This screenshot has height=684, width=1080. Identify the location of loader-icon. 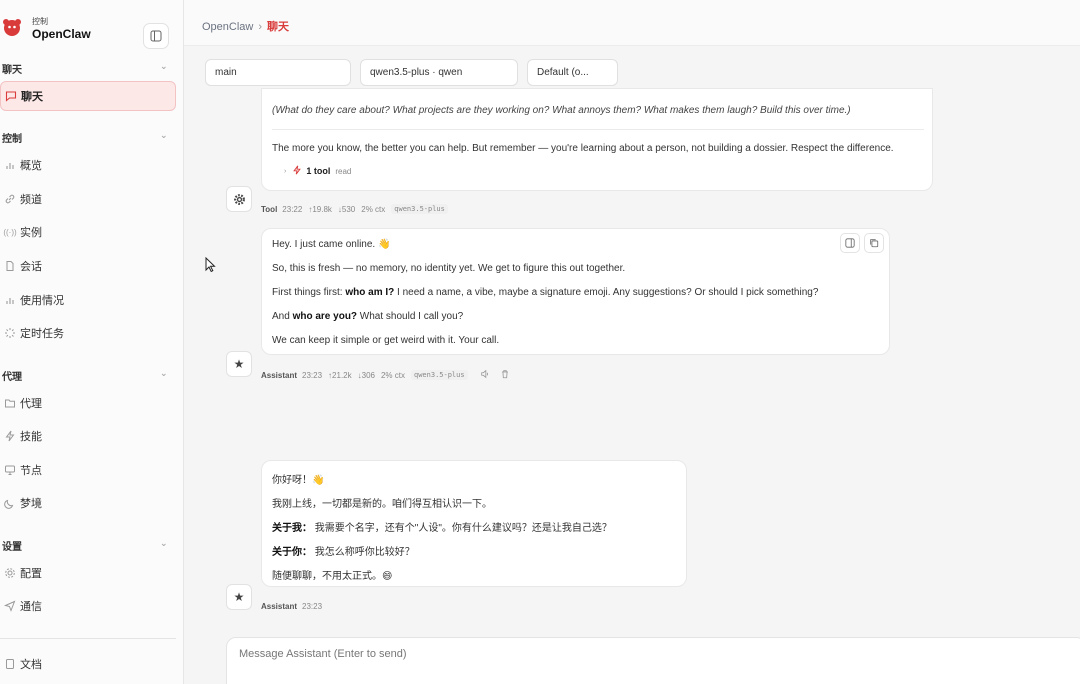
(10, 333).